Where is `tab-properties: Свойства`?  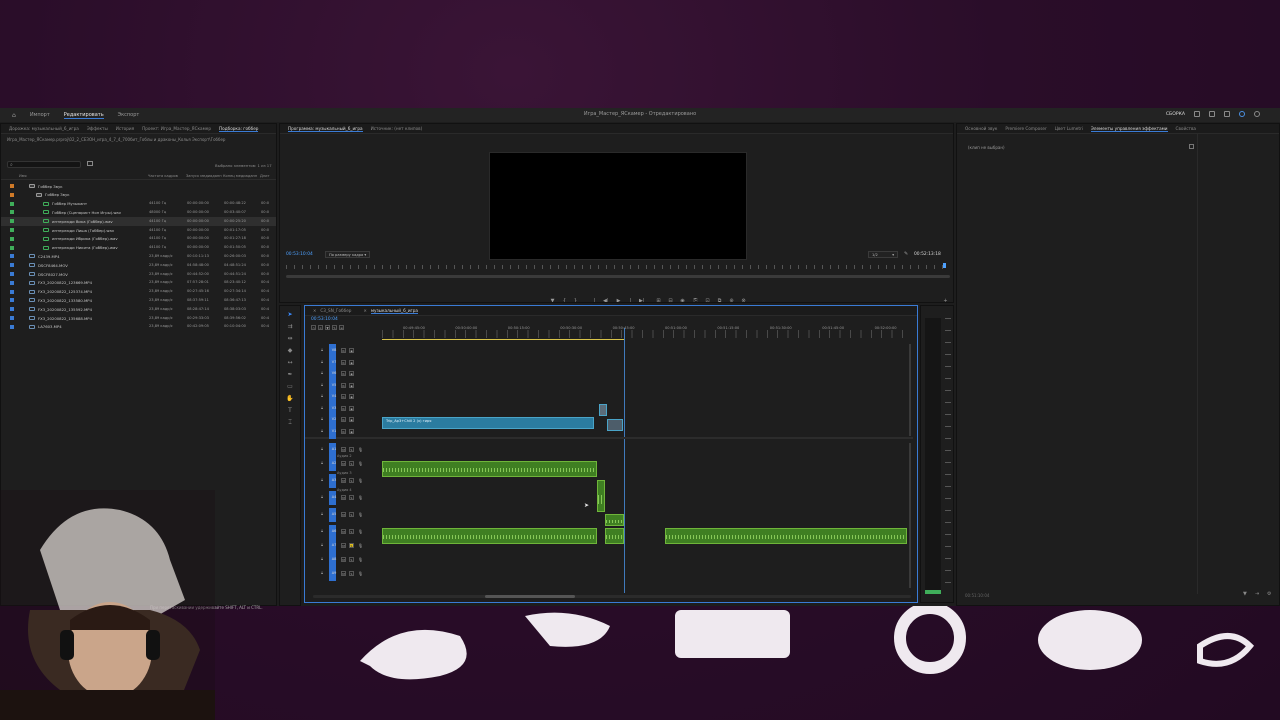
tab-properties: Свойства is located at coordinates (1186, 128).